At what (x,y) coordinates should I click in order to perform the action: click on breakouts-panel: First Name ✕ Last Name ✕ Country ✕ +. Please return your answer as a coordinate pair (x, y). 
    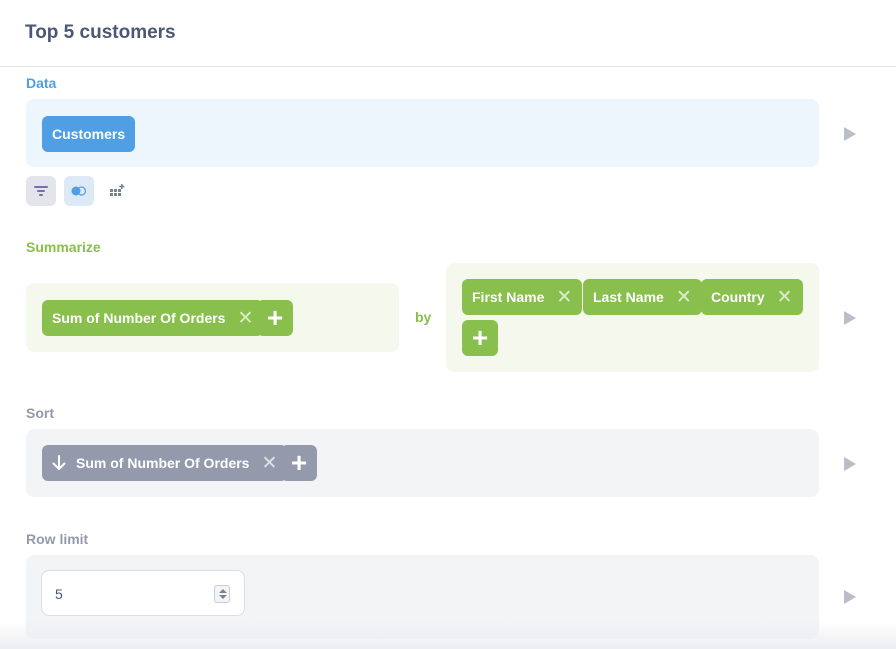
    Looking at the image, I should click on (632, 317).